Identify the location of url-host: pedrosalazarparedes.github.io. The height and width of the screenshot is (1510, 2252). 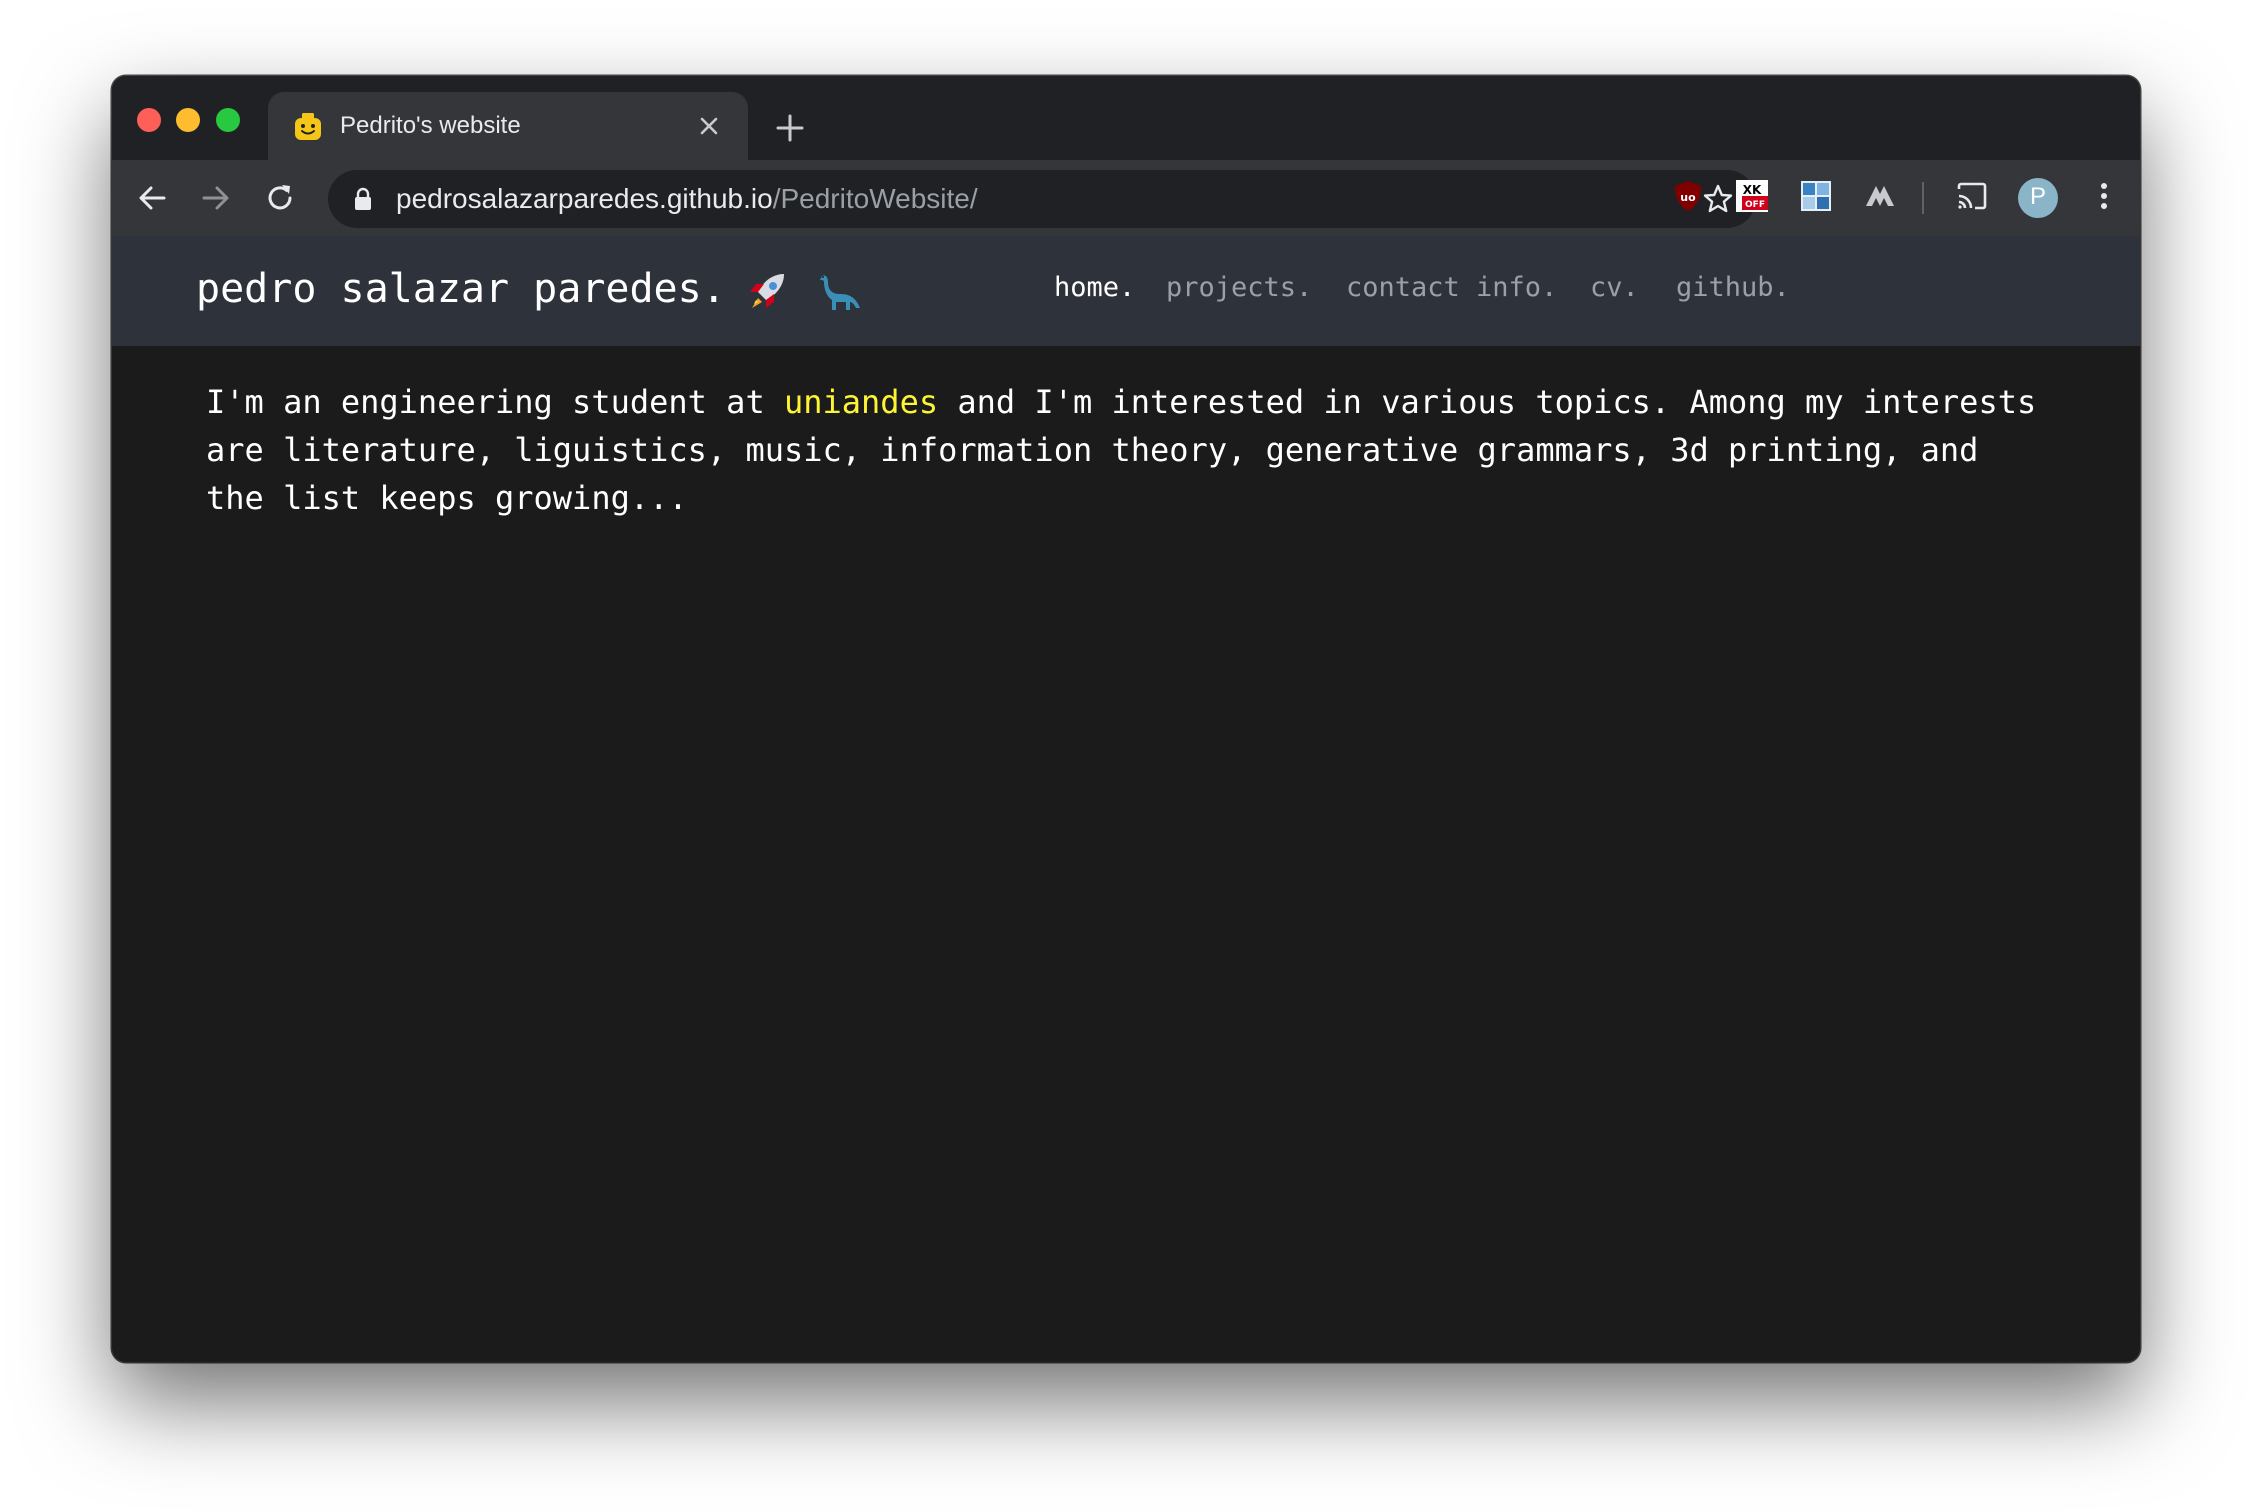
(584, 198).